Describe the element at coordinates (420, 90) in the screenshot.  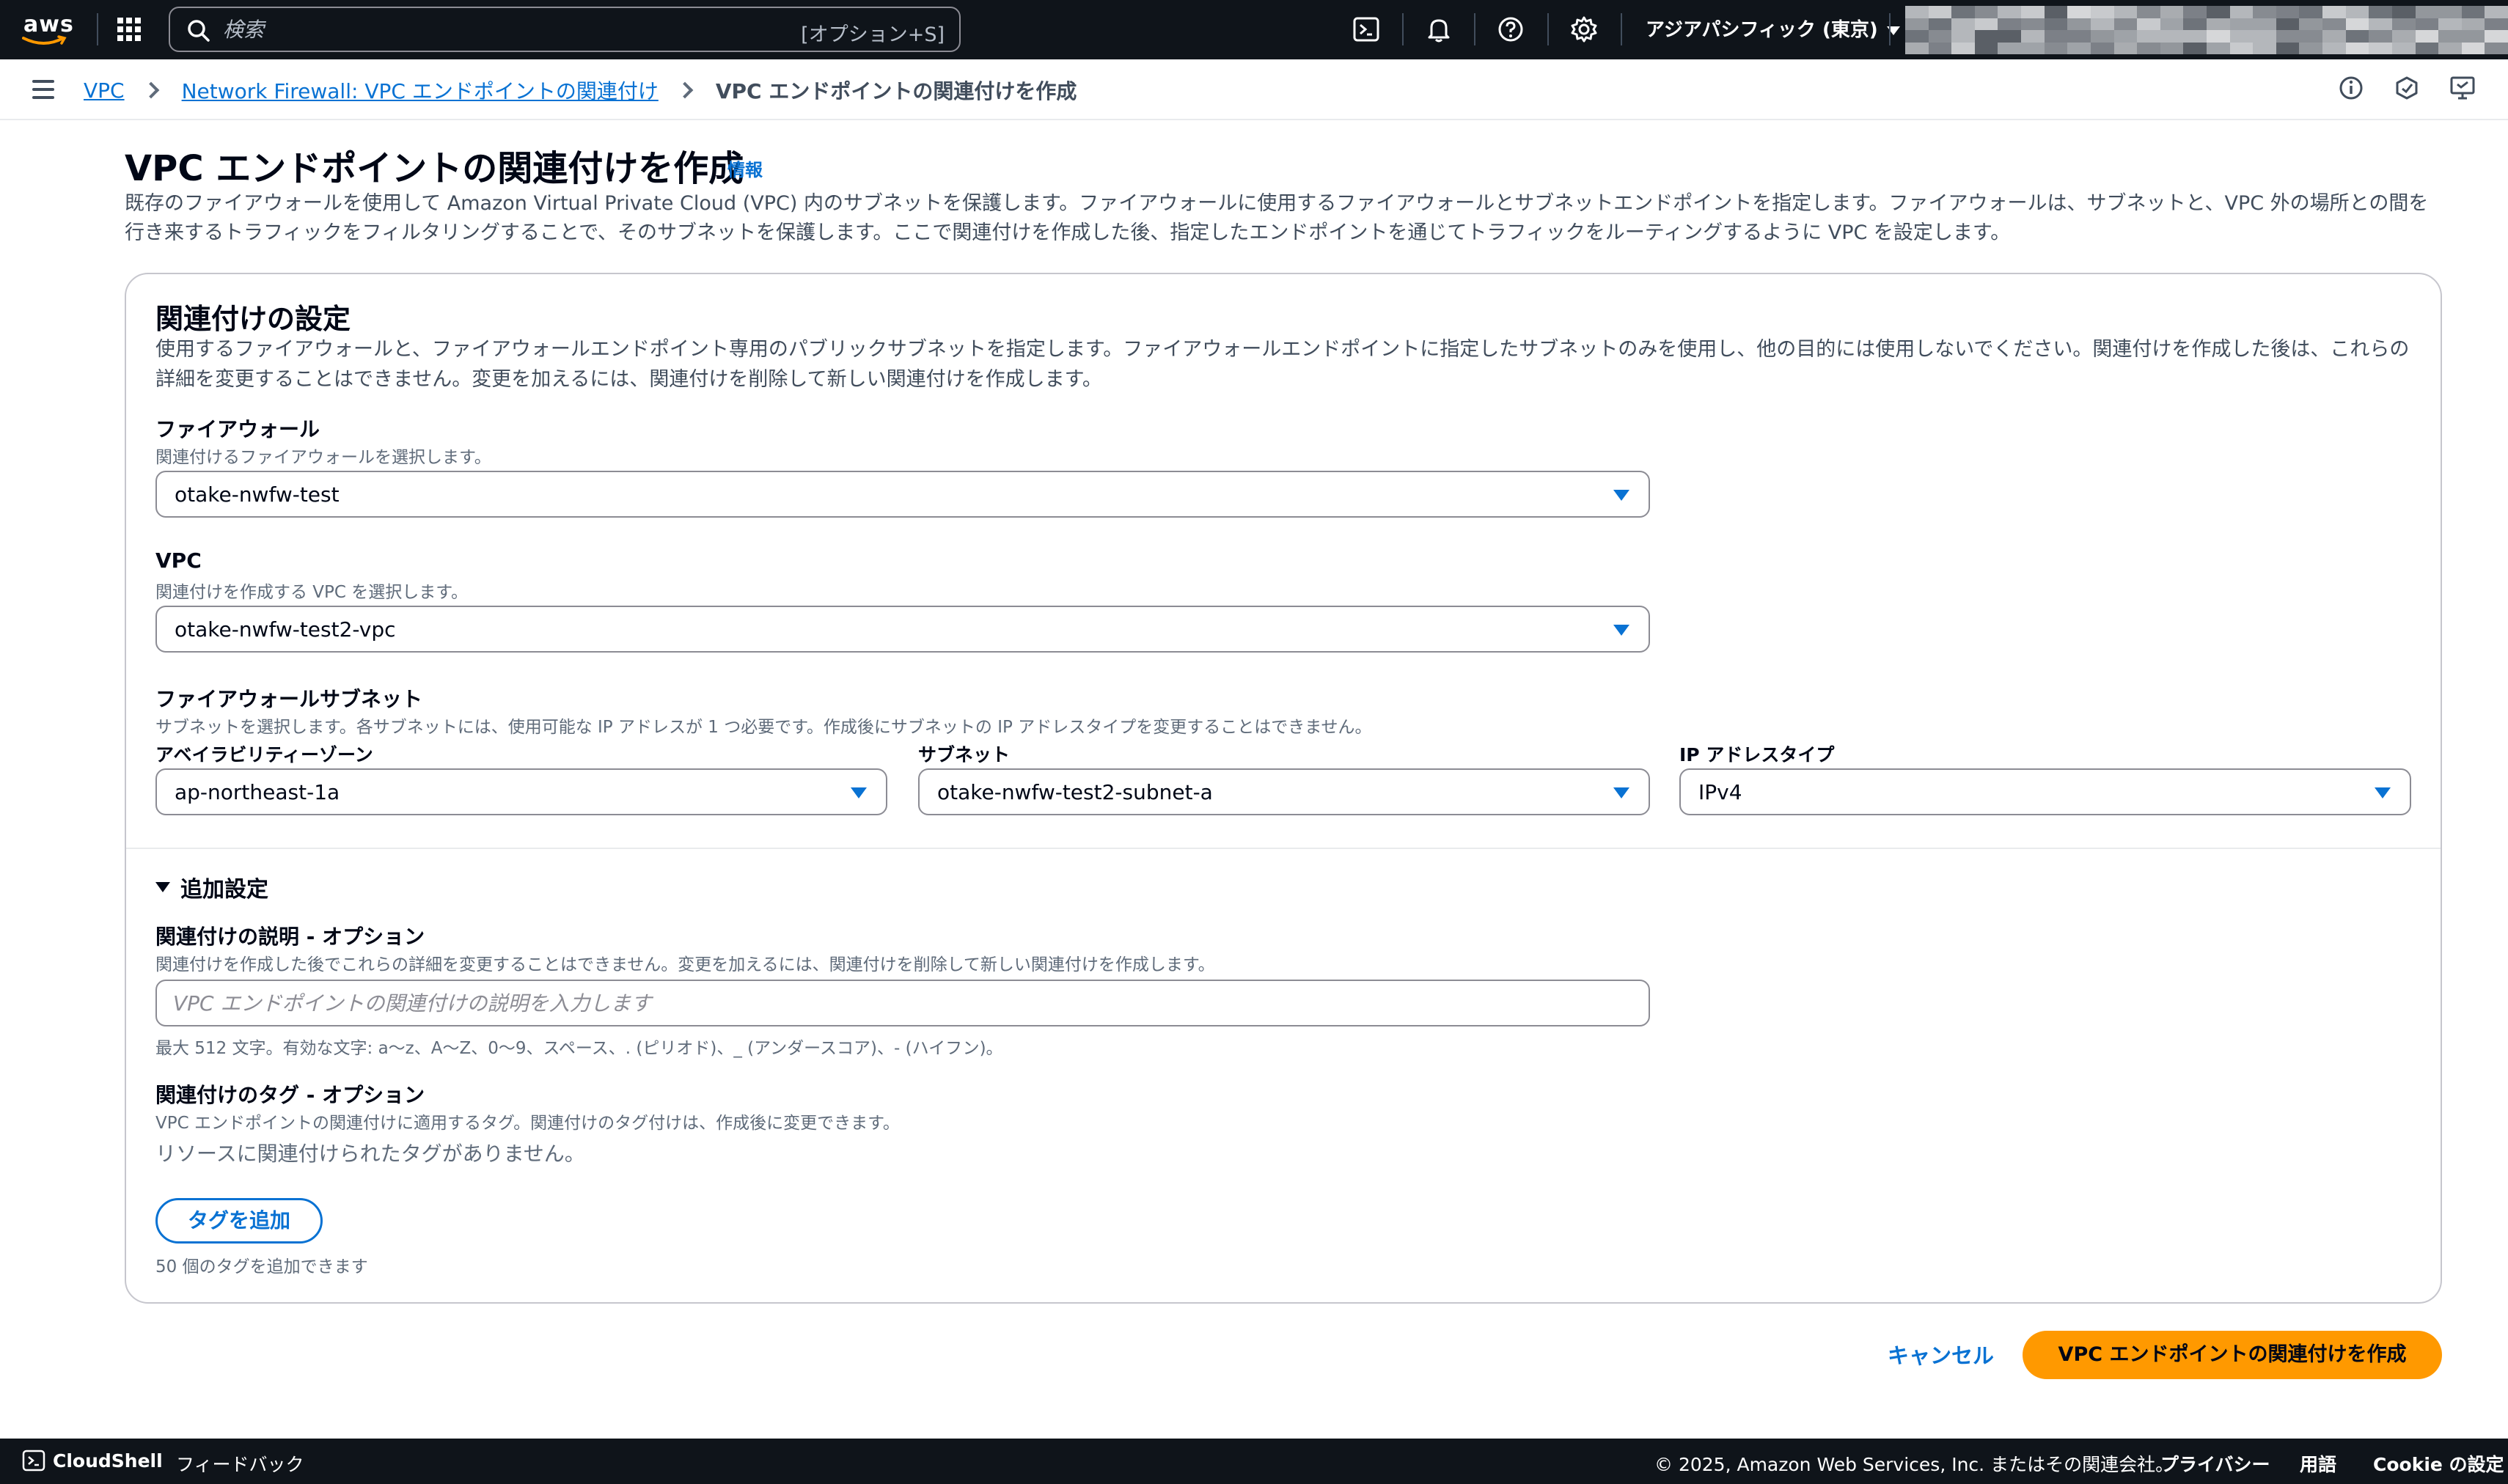
I see `breadcrumb-link-firewall: Network Firewall: VPC エンドポイントの関連付け` at that location.